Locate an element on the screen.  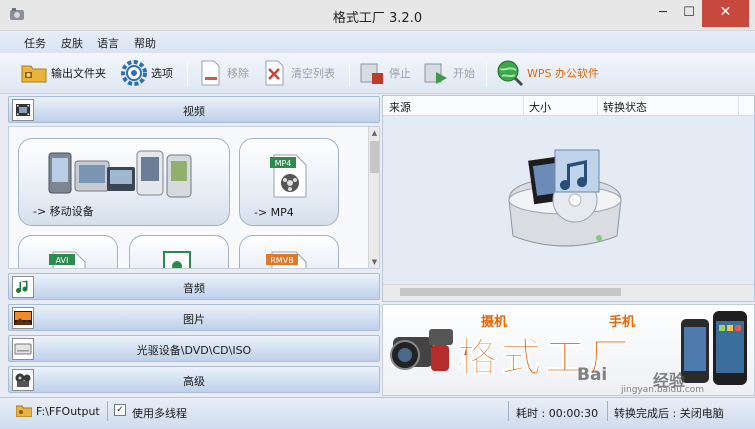
menu-skin: 皮肤 is located at coordinates (72, 43).